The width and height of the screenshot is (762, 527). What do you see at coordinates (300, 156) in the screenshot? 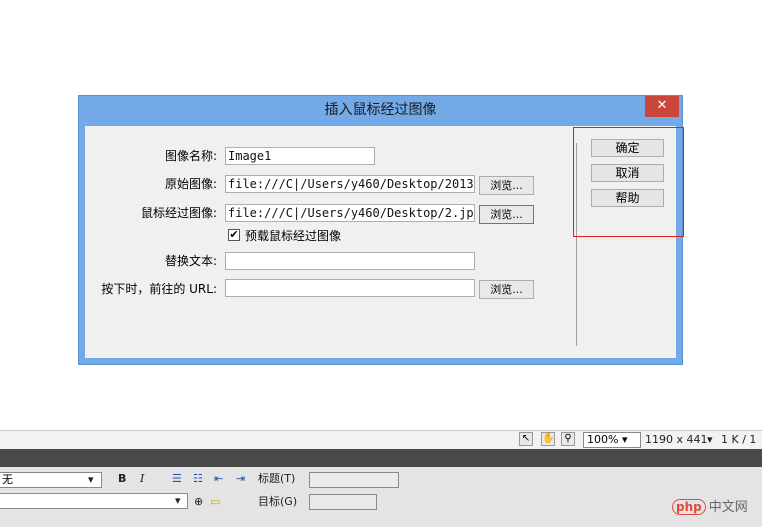
I see `image-name-input: Image1` at bounding box center [300, 156].